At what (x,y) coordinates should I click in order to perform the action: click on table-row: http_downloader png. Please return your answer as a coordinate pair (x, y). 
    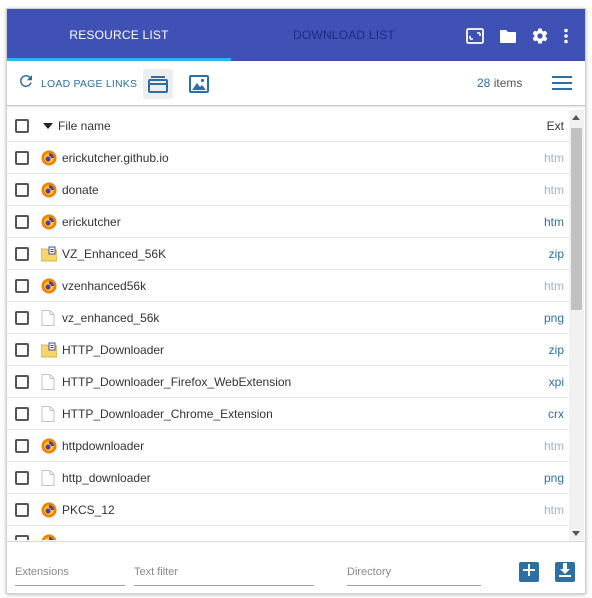
    Looking at the image, I should click on (288, 478).